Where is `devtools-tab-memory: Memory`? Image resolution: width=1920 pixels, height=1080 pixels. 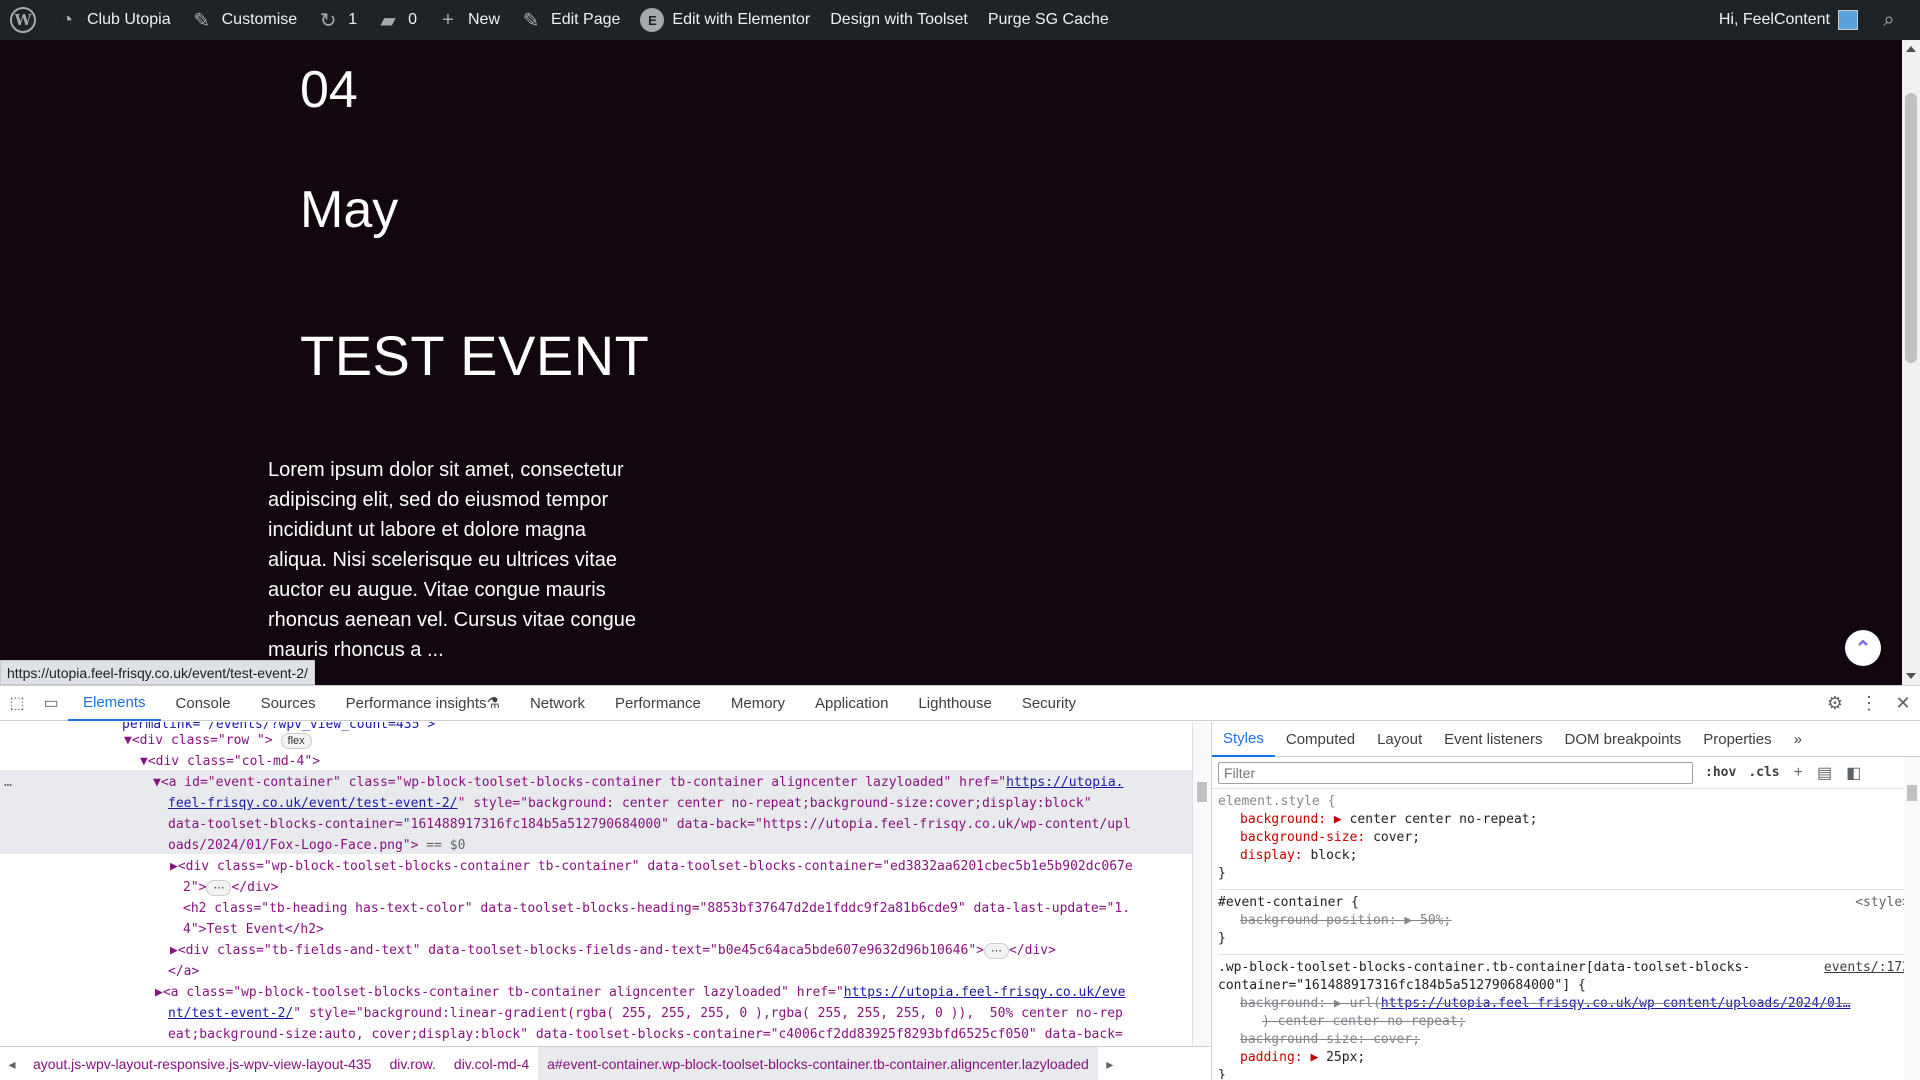 devtools-tab-memory: Memory is located at coordinates (758, 703).